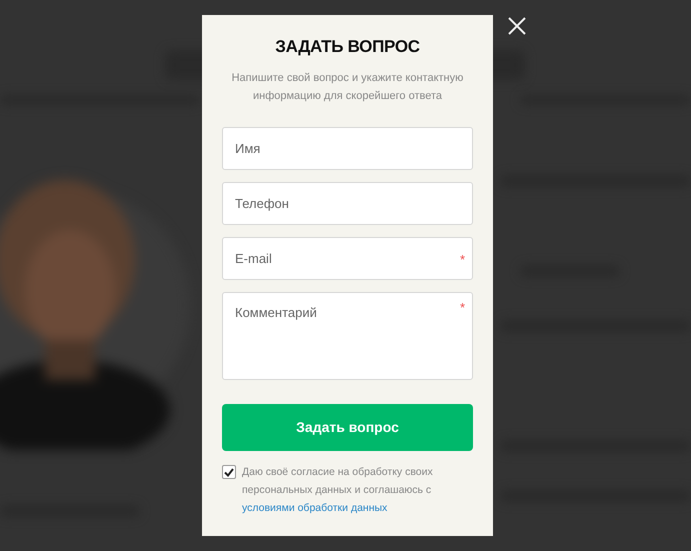  Describe the element at coordinates (315, 508) in the screenshot. I see `terms-link: условиями обработки данных` at that location.